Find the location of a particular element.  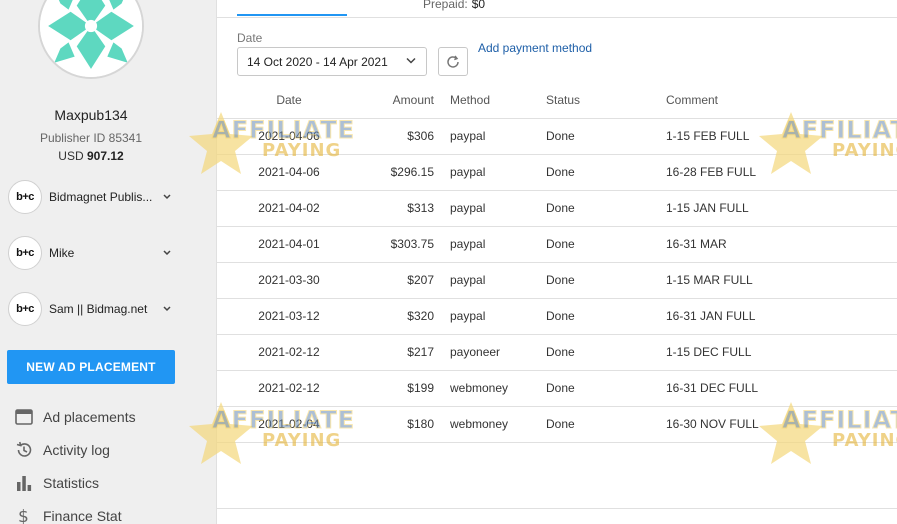

avatar-pattern-icon is located at coordinates (91, 38).